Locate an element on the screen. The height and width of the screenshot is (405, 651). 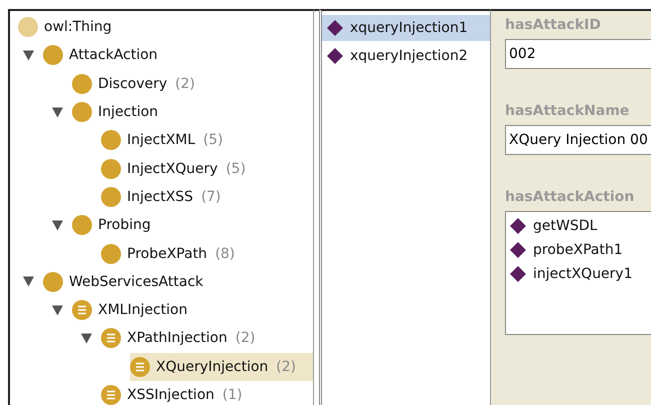
class-tree-item: Injection is located at coordinates (119, 112).